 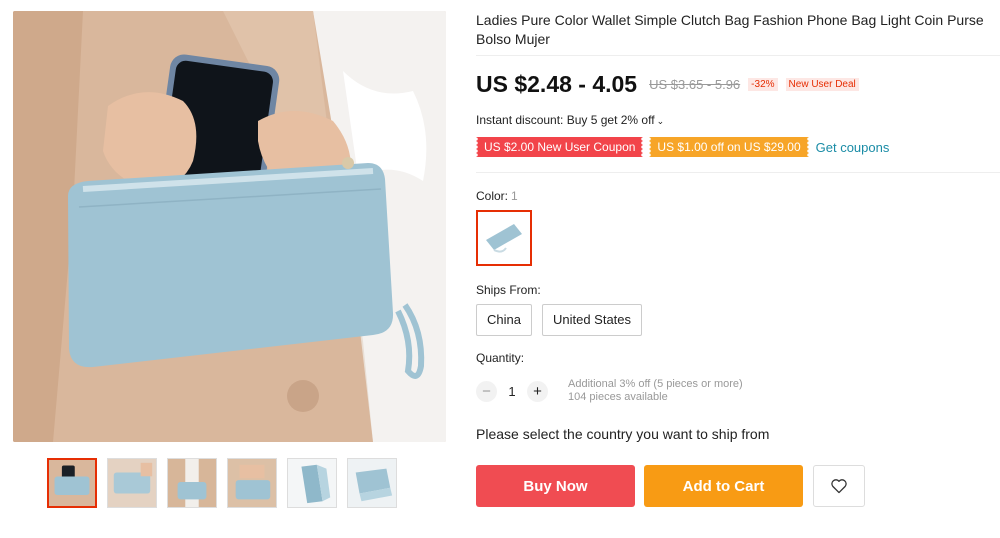 I want to click on stock-available: 104 pieces available, so click(x=618, y=397).